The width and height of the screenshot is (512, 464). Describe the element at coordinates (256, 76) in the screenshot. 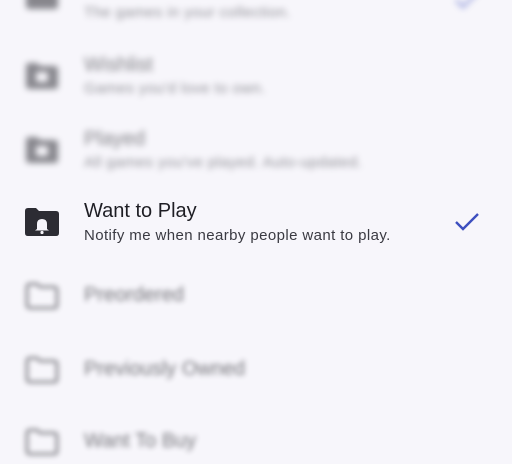

I see `list-item-wishlist: Wishlist Games you'd love to own.` at that location.